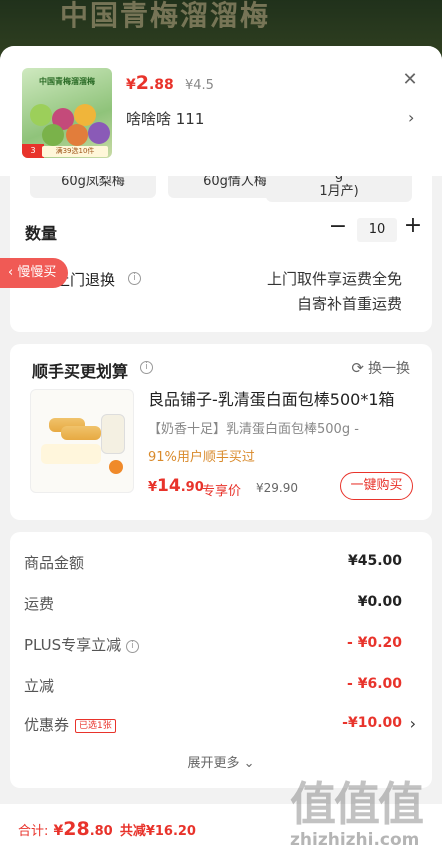 The image size is (442, 850). Describe the element at coordinates (221, 605) in the screenshot. I see `summary-row: 运费 ¥0.00` at that location.